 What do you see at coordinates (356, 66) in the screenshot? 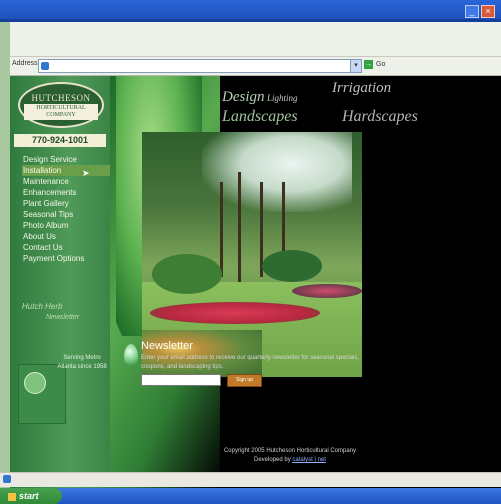
I see `address-dropdown-icon: ▾` at bounding box center [356, 66].